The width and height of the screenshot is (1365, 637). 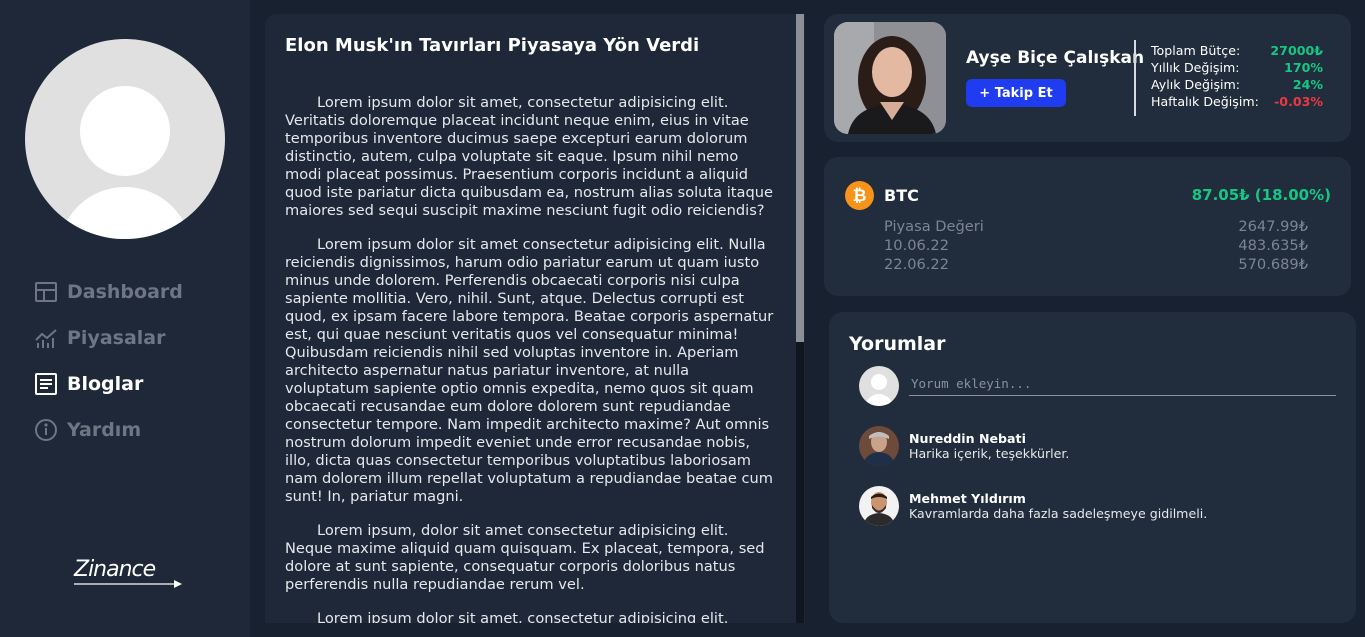 I want to click on stat-label: Haftalık Değişim:, so click(x=1205, y=101).